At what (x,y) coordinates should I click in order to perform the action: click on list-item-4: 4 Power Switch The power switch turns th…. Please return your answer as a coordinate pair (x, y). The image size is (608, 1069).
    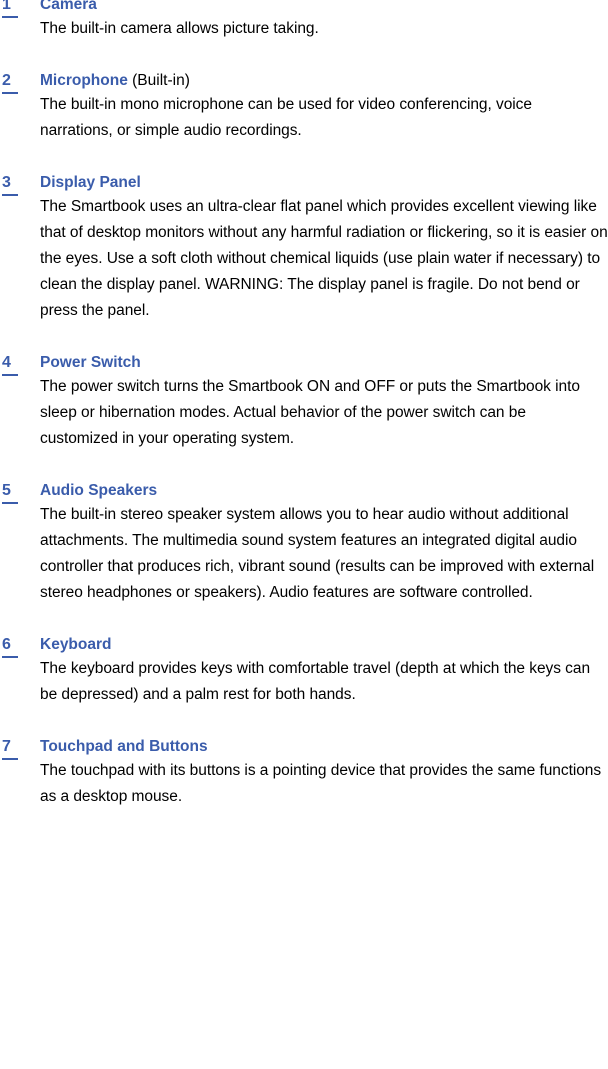
    Looking at the image, I should click on (304, 402).